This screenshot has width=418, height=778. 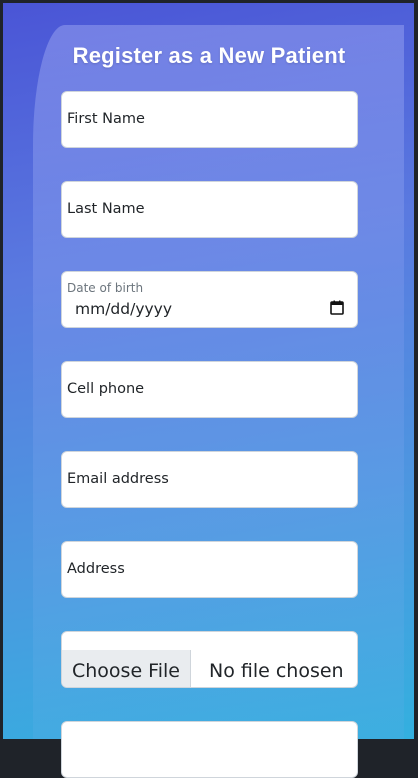 I want to click on file-upload-field: Choose File No file chosen, so click(x=209, y=659).